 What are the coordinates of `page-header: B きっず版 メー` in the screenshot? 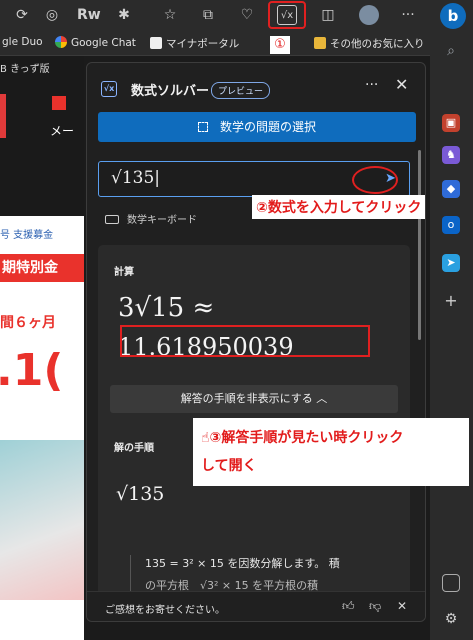 It's located at (42, 136).